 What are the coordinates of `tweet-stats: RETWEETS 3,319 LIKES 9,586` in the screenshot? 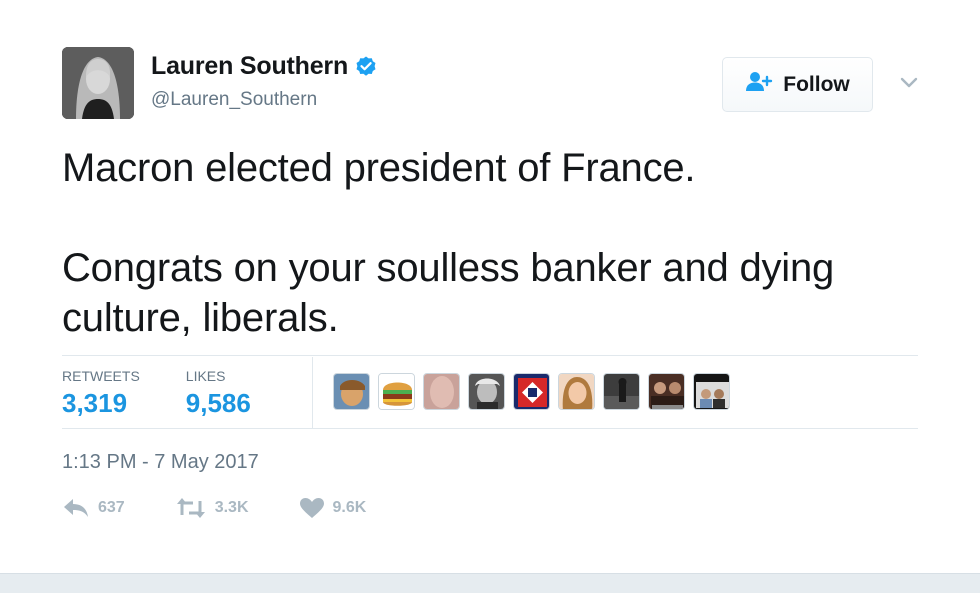 It's located at (179, 392).